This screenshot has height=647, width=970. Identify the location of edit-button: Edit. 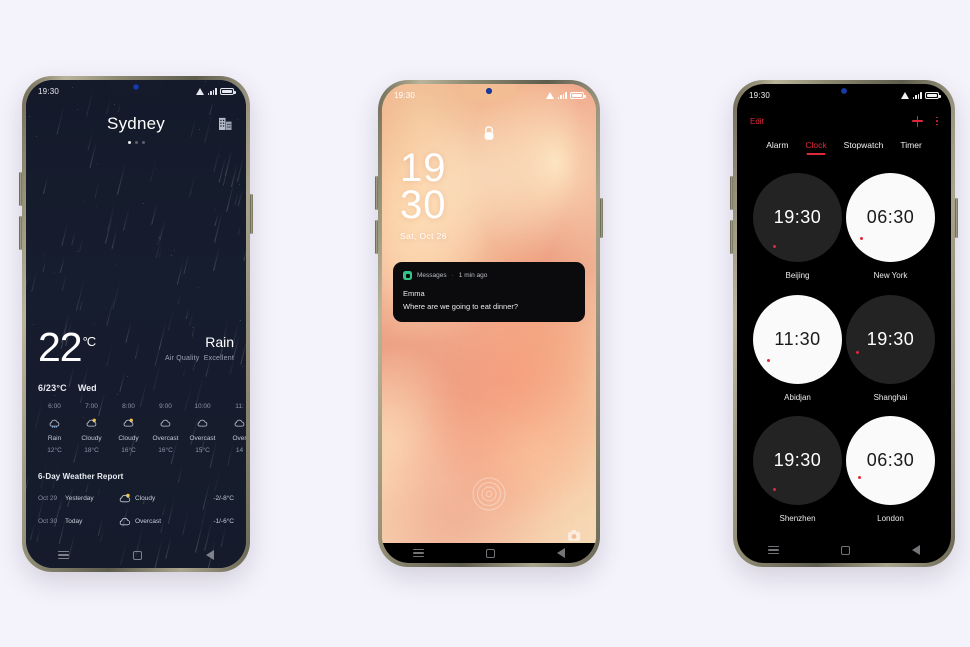
(757, 121).